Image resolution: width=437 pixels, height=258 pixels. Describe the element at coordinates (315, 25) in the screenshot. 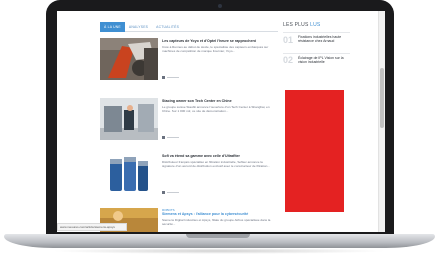

I see `most-read-heading-accent: LUS` at that location.